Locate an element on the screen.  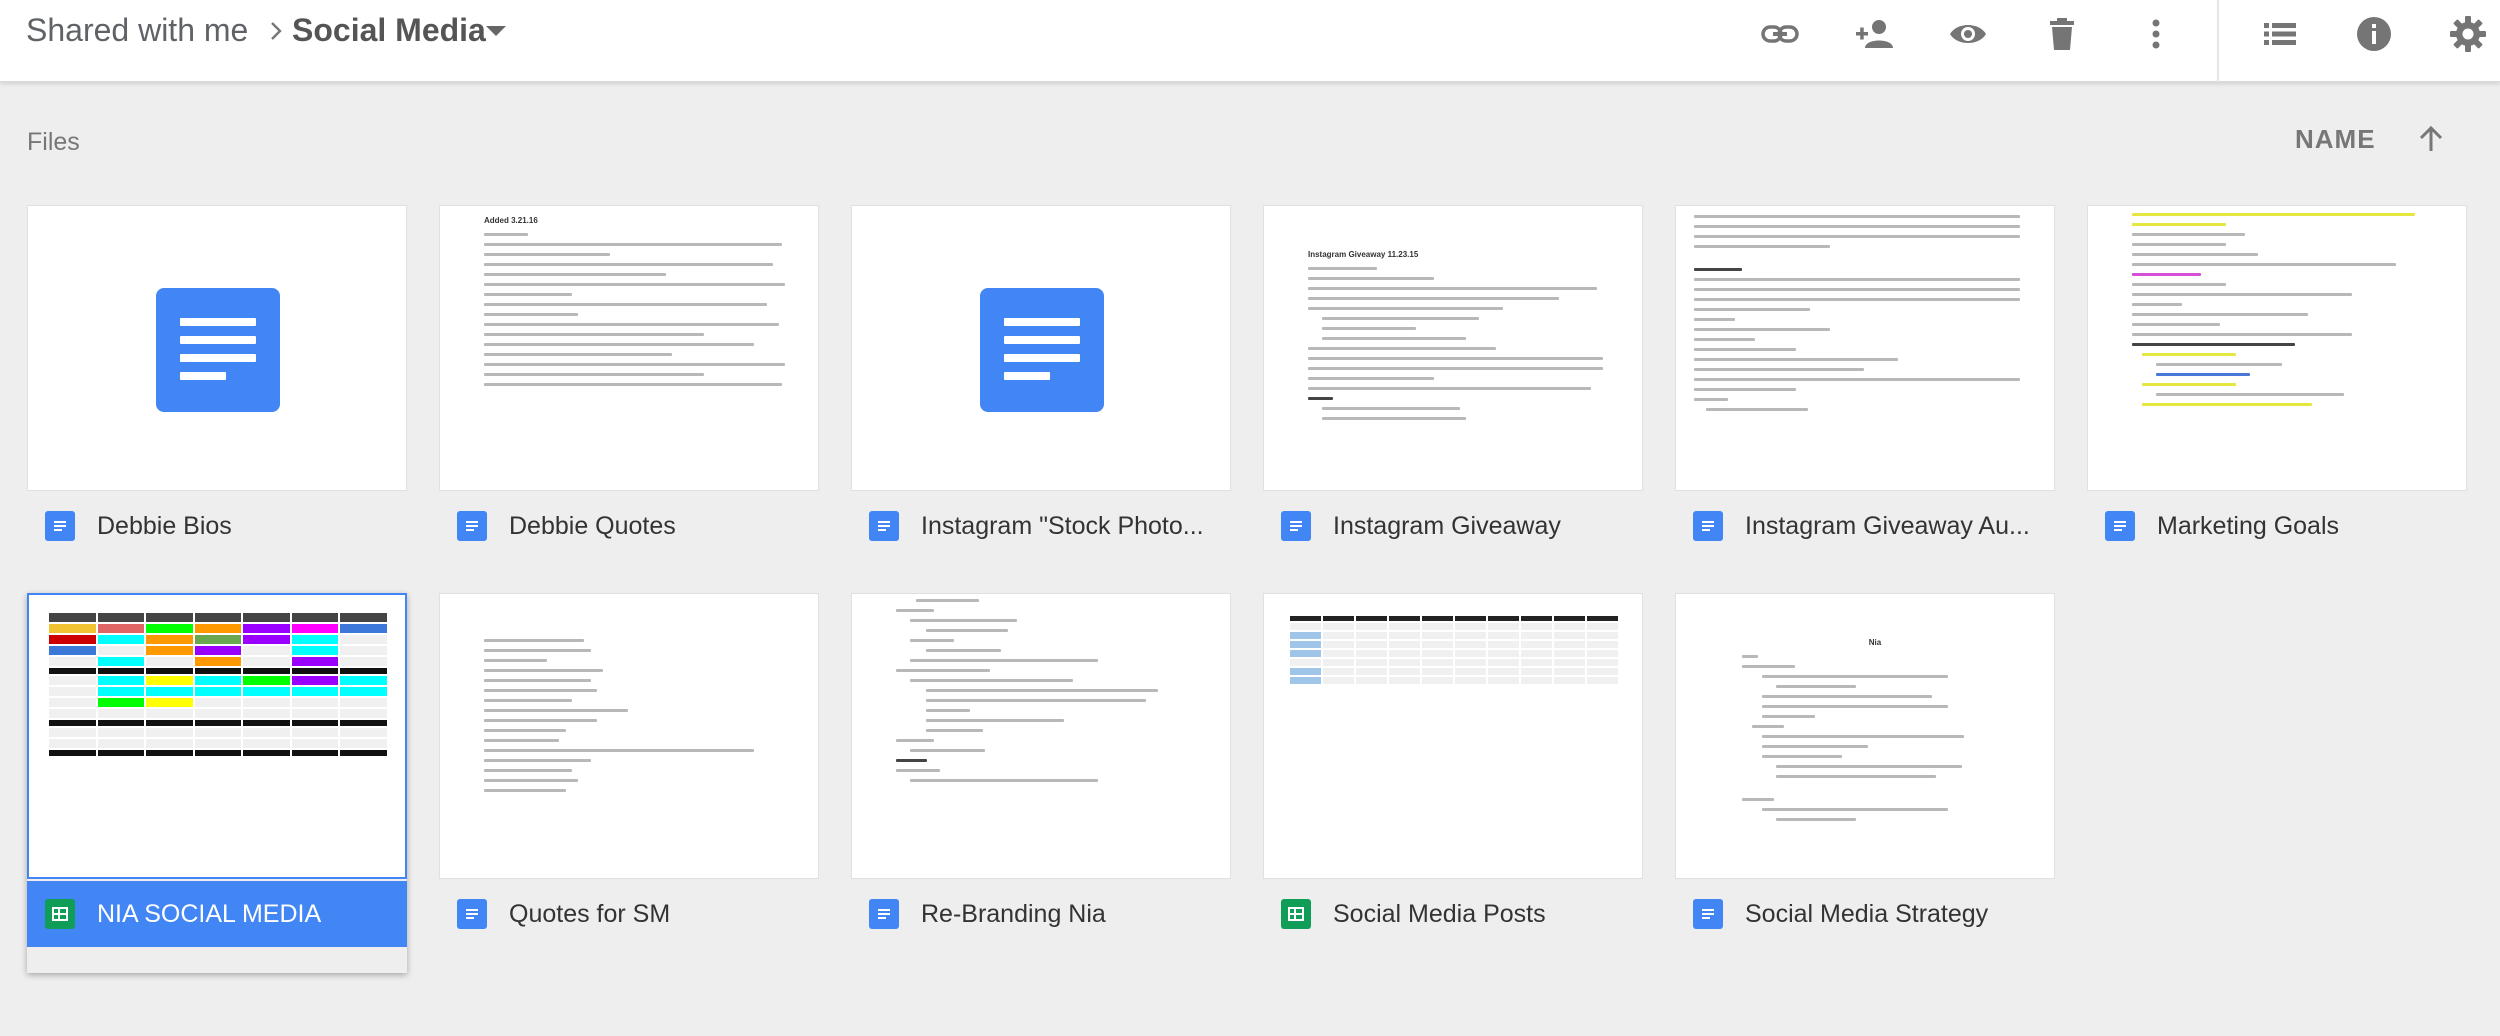
preview-button is located at coordinates (1968, 34).